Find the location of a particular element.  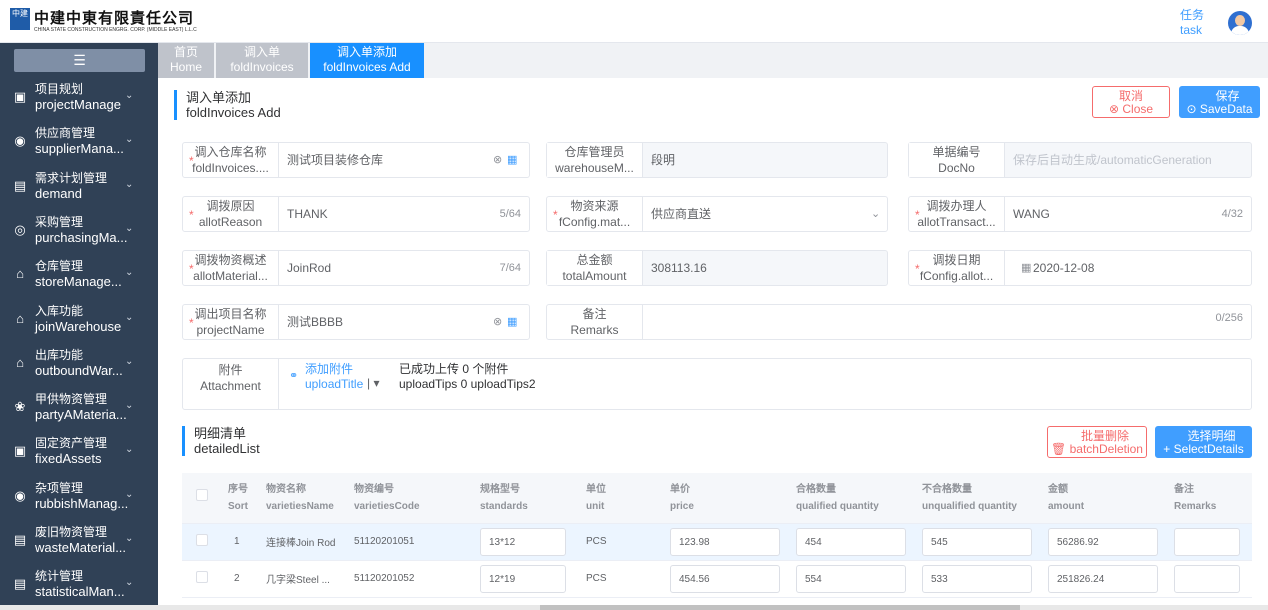

select-all-checkbox is located at coordinates (202, 494).